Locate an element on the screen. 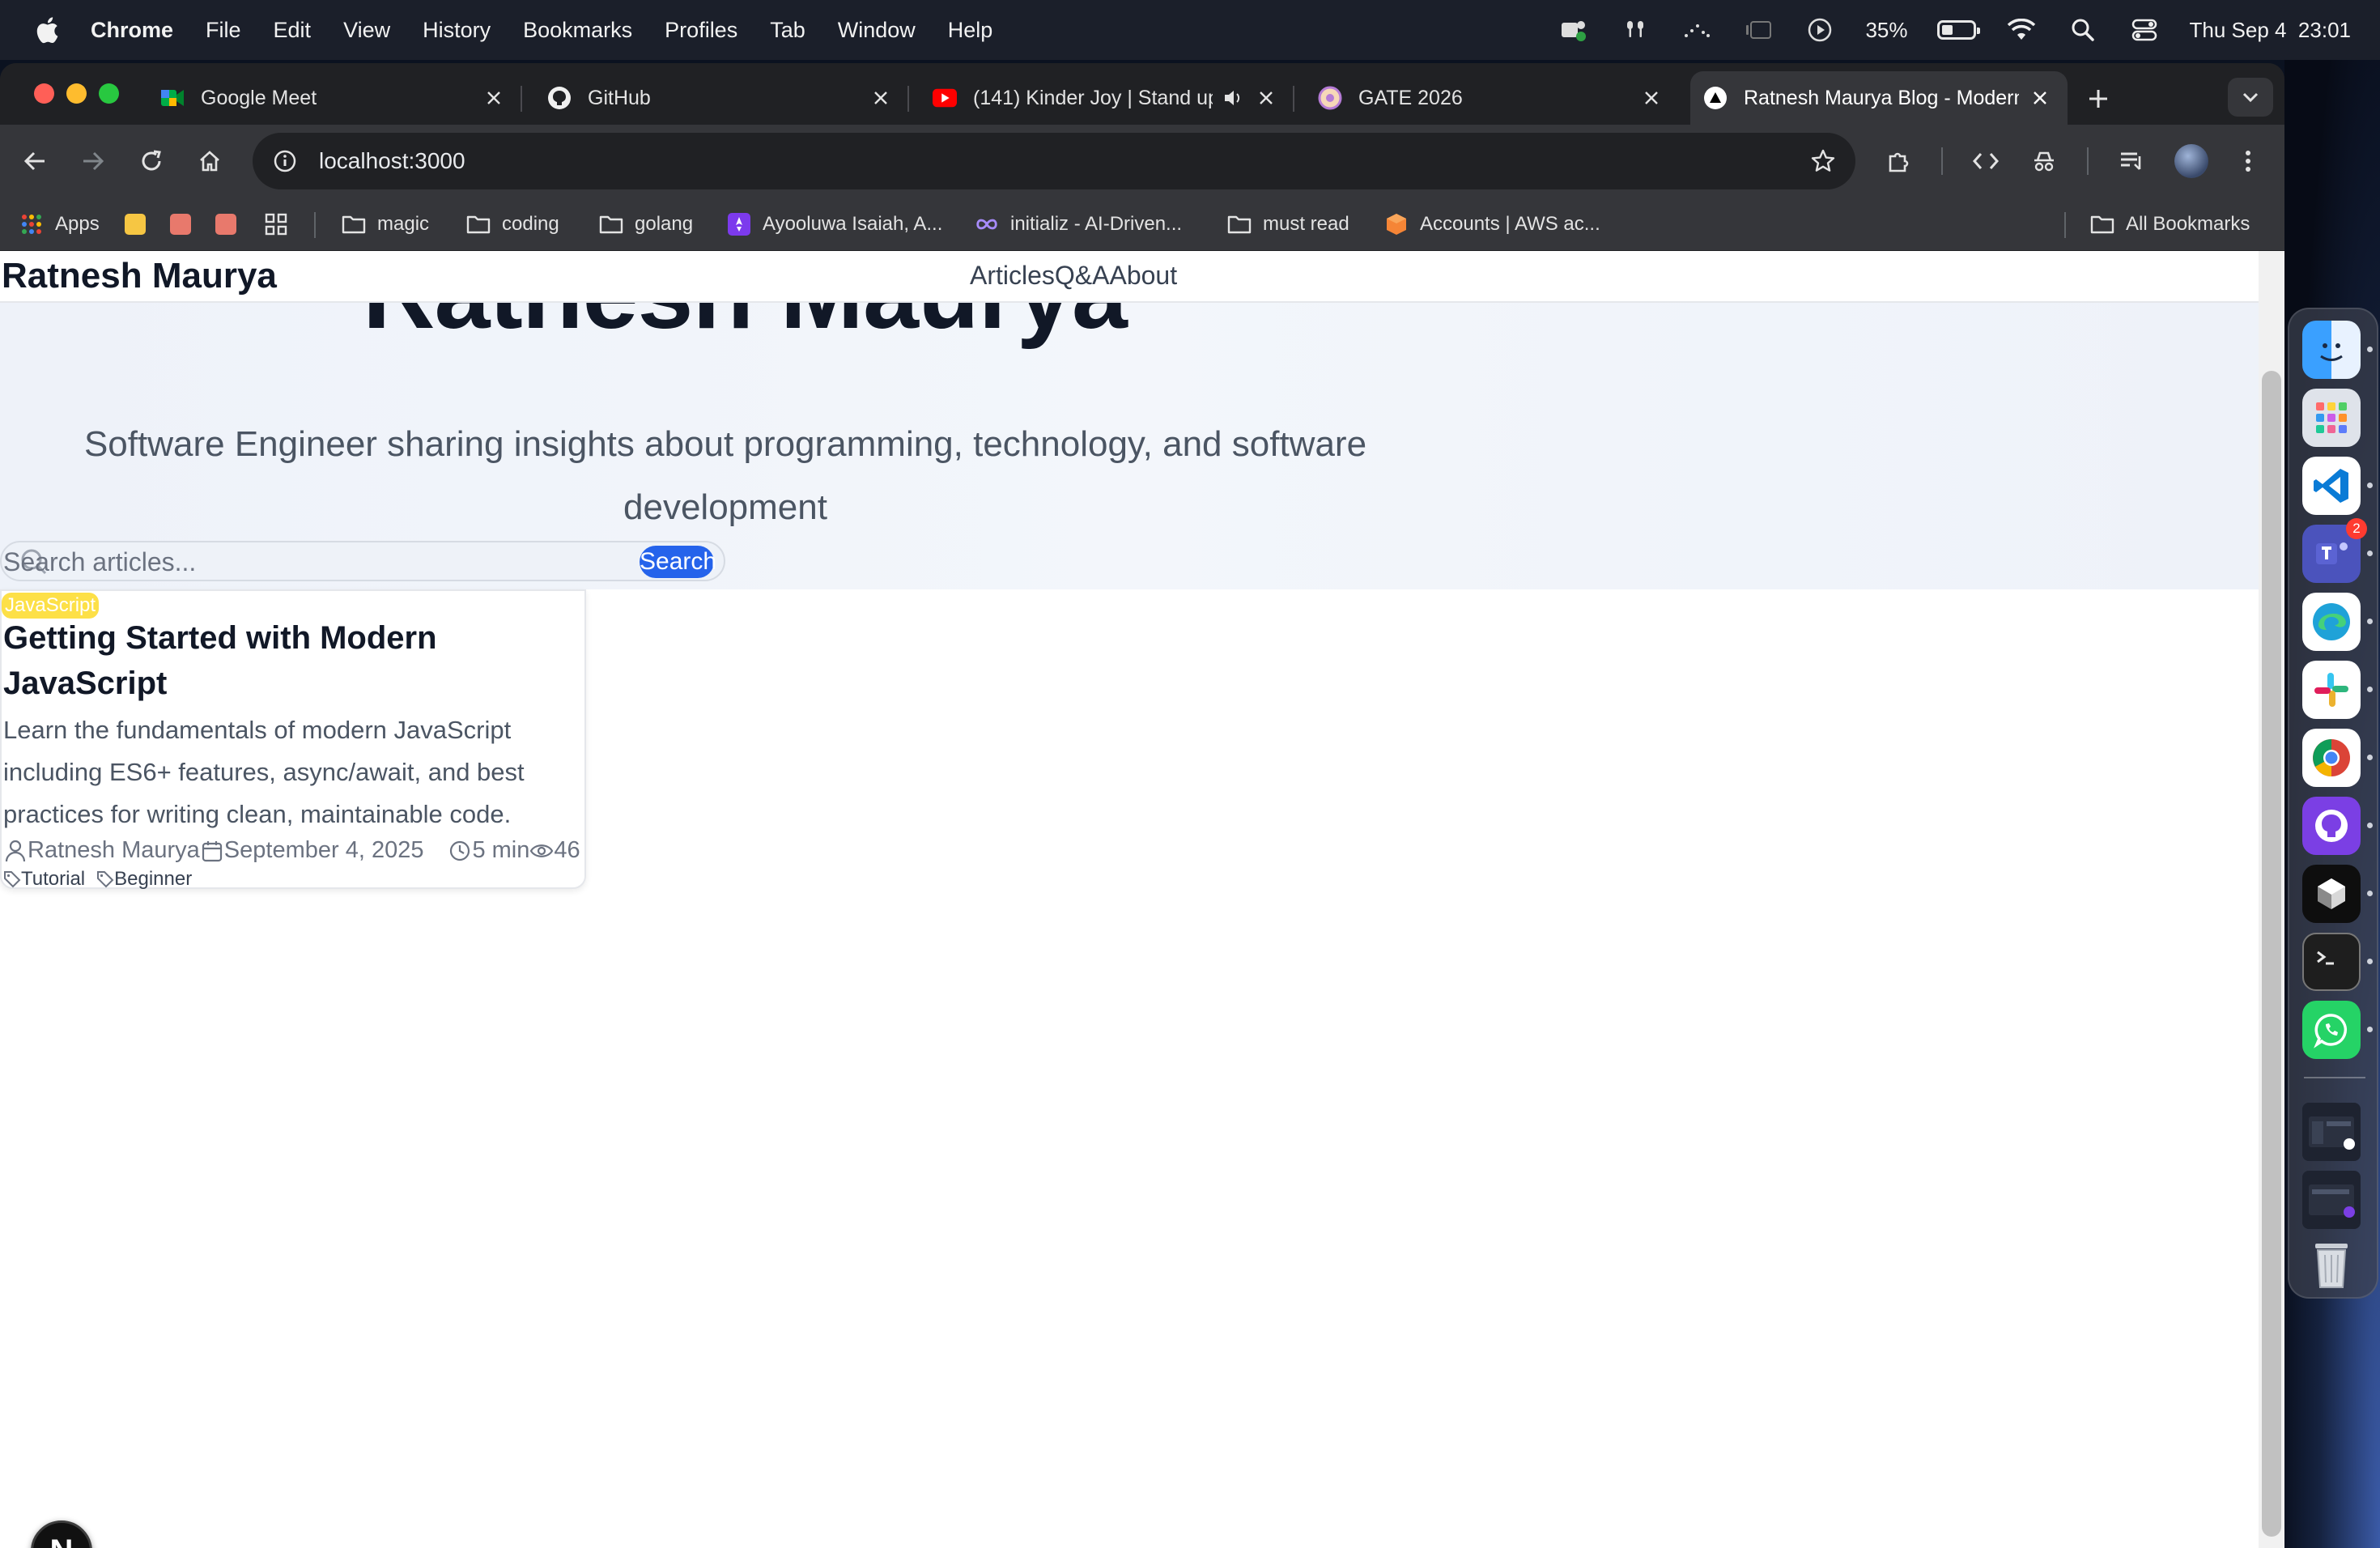 The width and height of the screenshot is (2380, 1548). menu-view: View is located at coordinates (366, 31).